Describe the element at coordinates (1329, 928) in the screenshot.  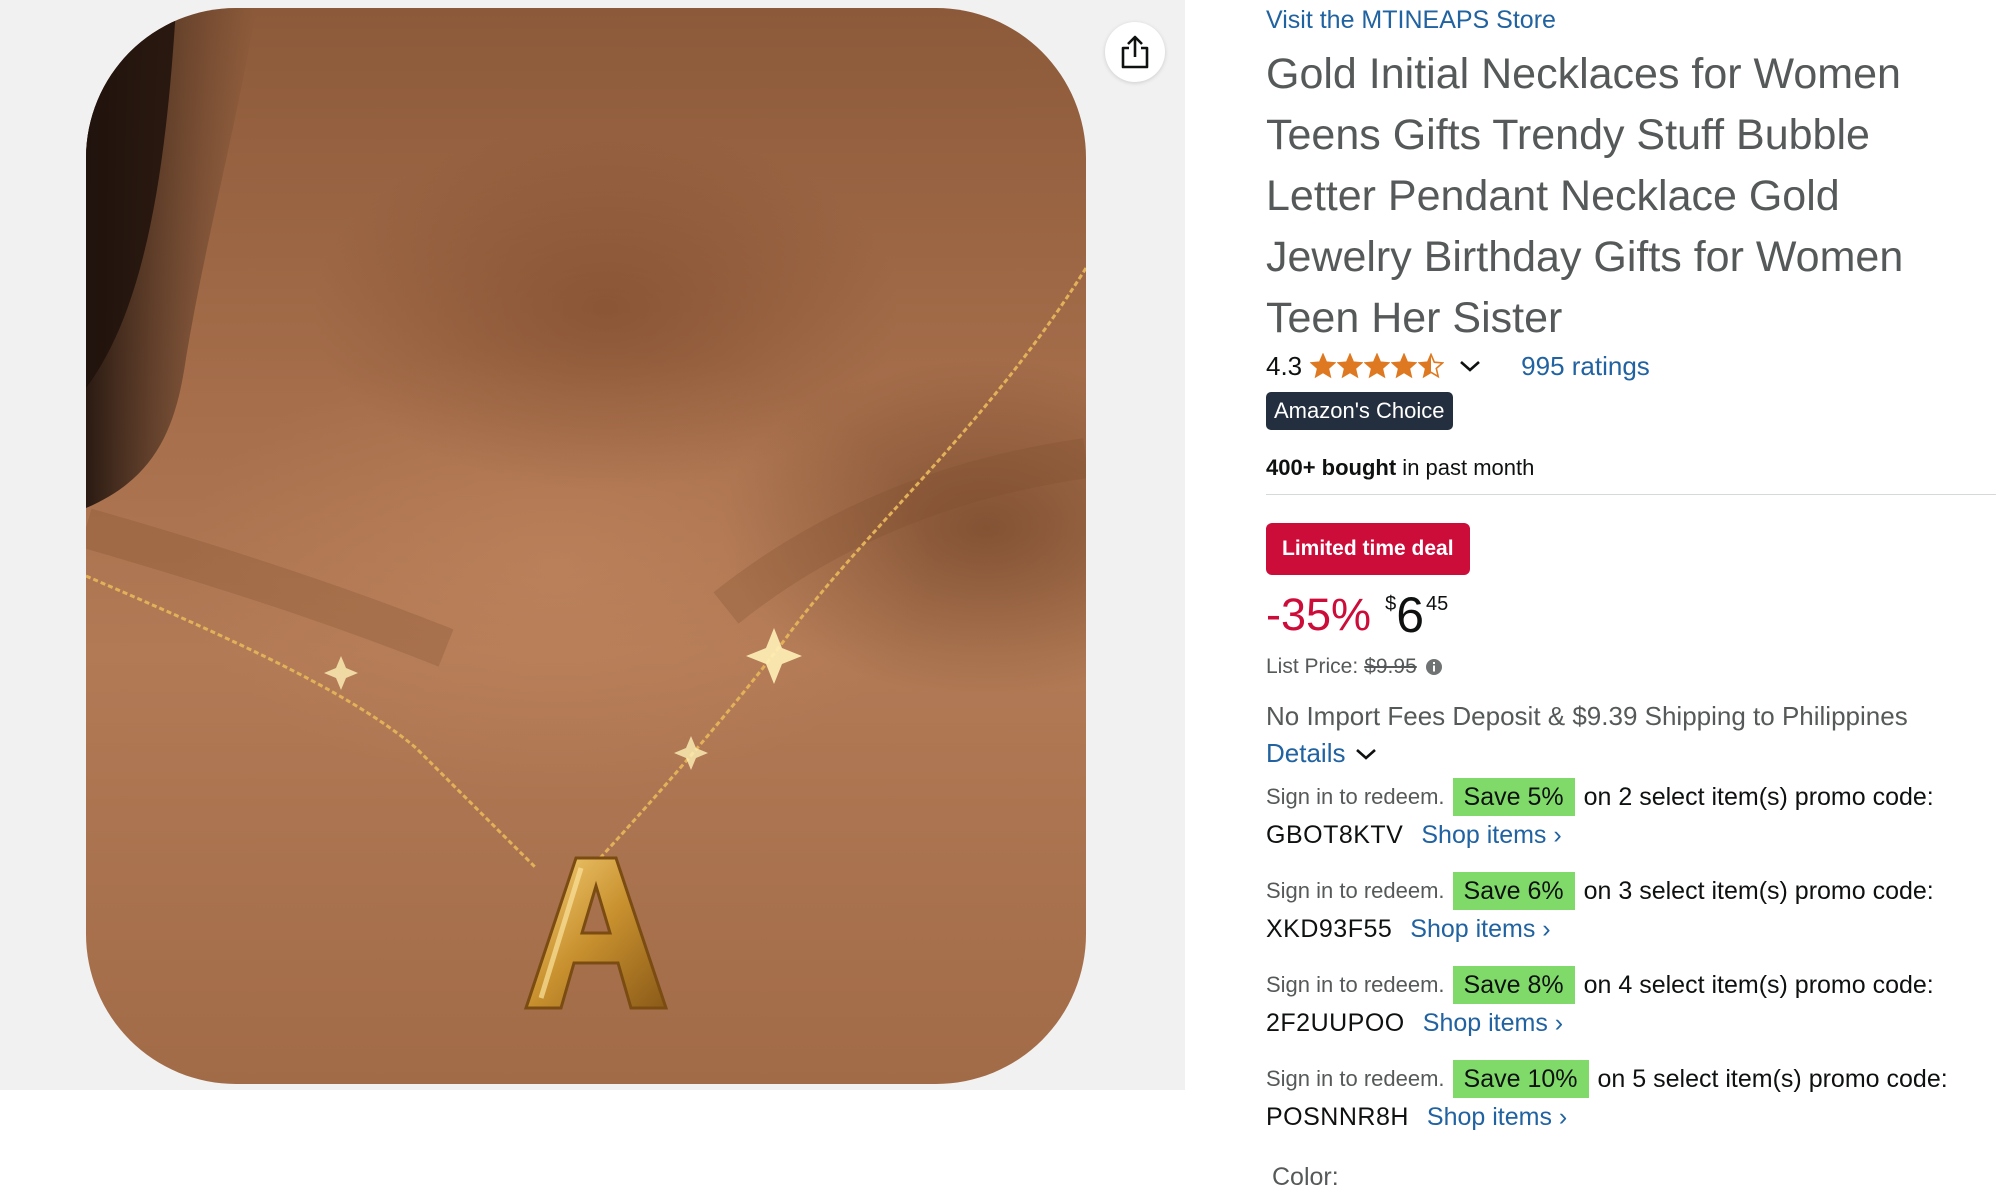
I see `promo-code: XKD93F55` at that location.